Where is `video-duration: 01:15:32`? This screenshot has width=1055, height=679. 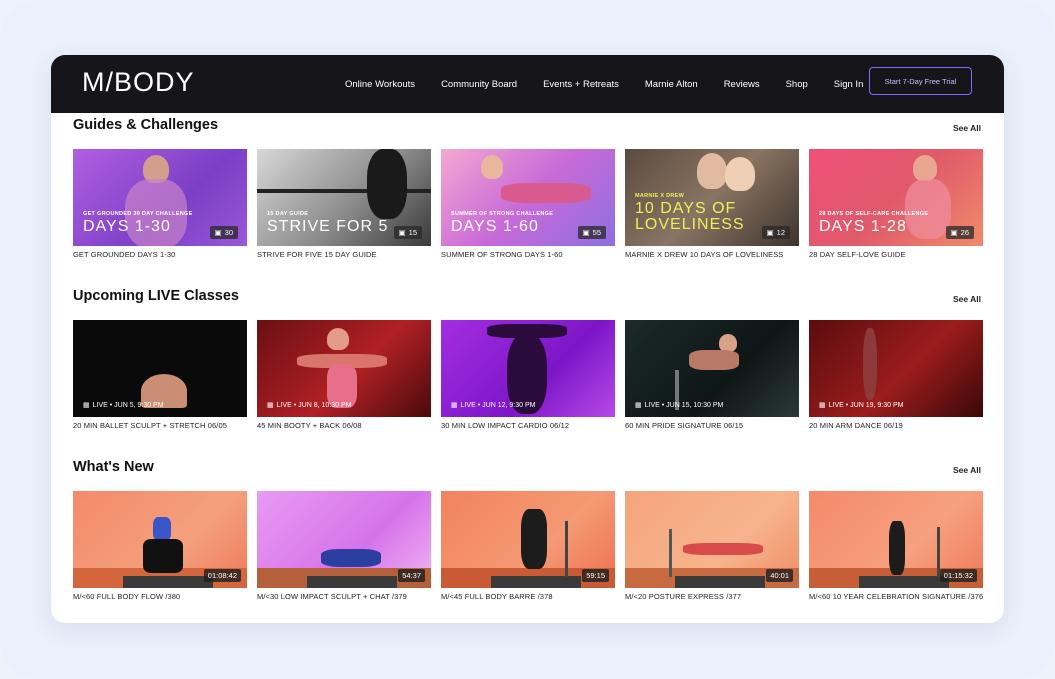
video-duration: 01:15:32 is located at coordinates (958, 575).